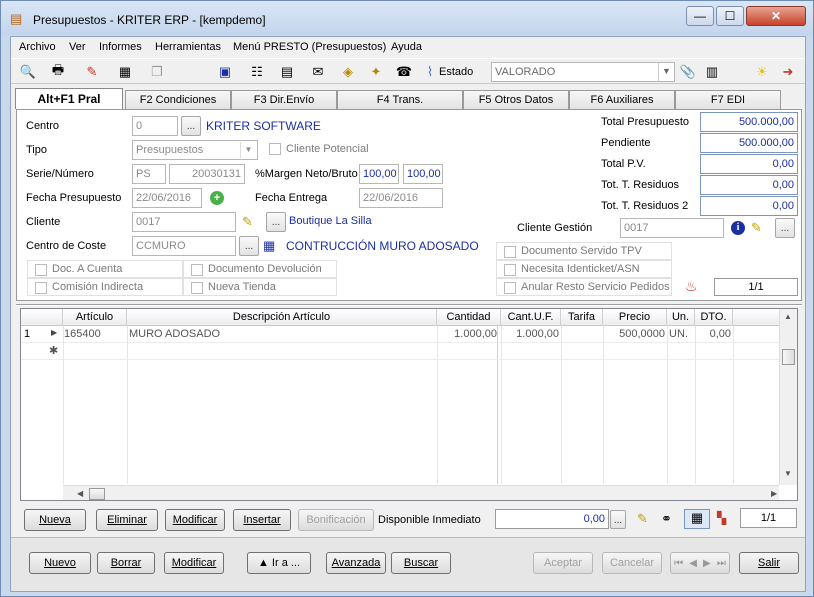 This screenshot has width=814, height=597. What do you see at coordinates (421, 563) in the screenshot?
I see `buscar-button: Buscar` at bounding box center [421, 563].